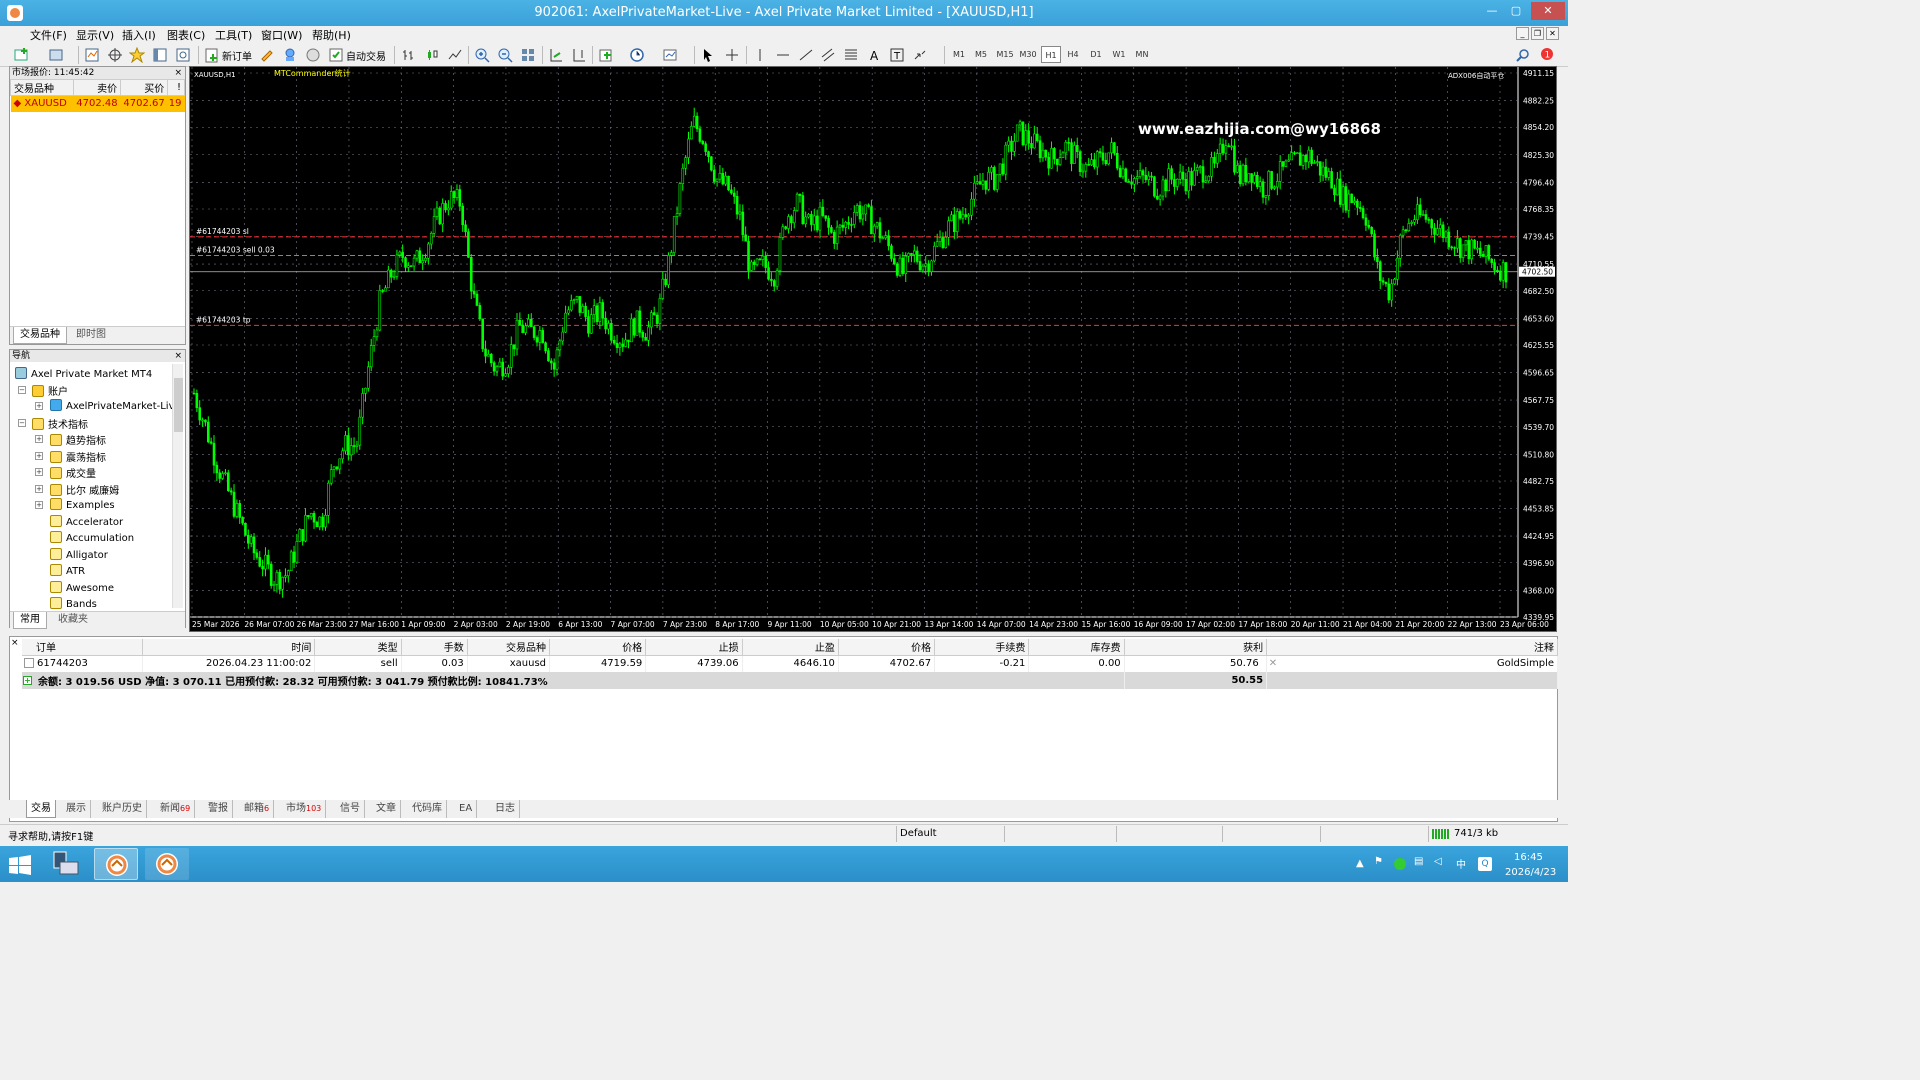 The image size is (1920, 1080). What do you see at coordinates (1418, 861) in the screenshot?
I see `network-icon: ▤` at bounding box center [1418, 861].